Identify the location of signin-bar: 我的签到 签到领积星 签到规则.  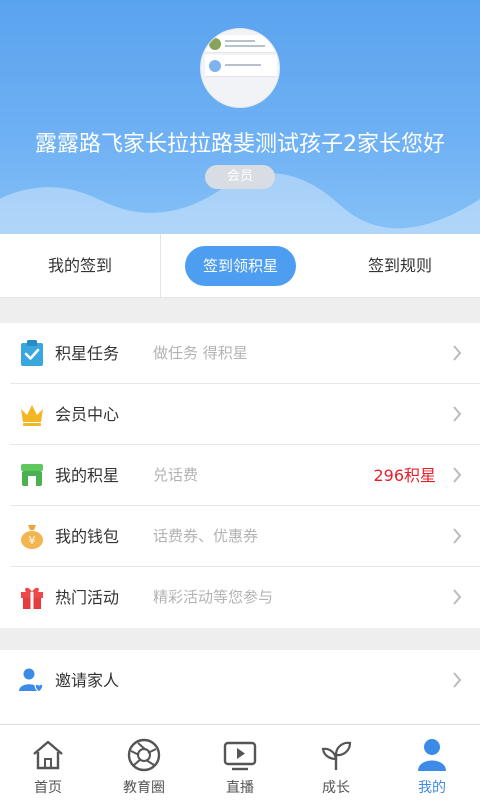
(240, 266).